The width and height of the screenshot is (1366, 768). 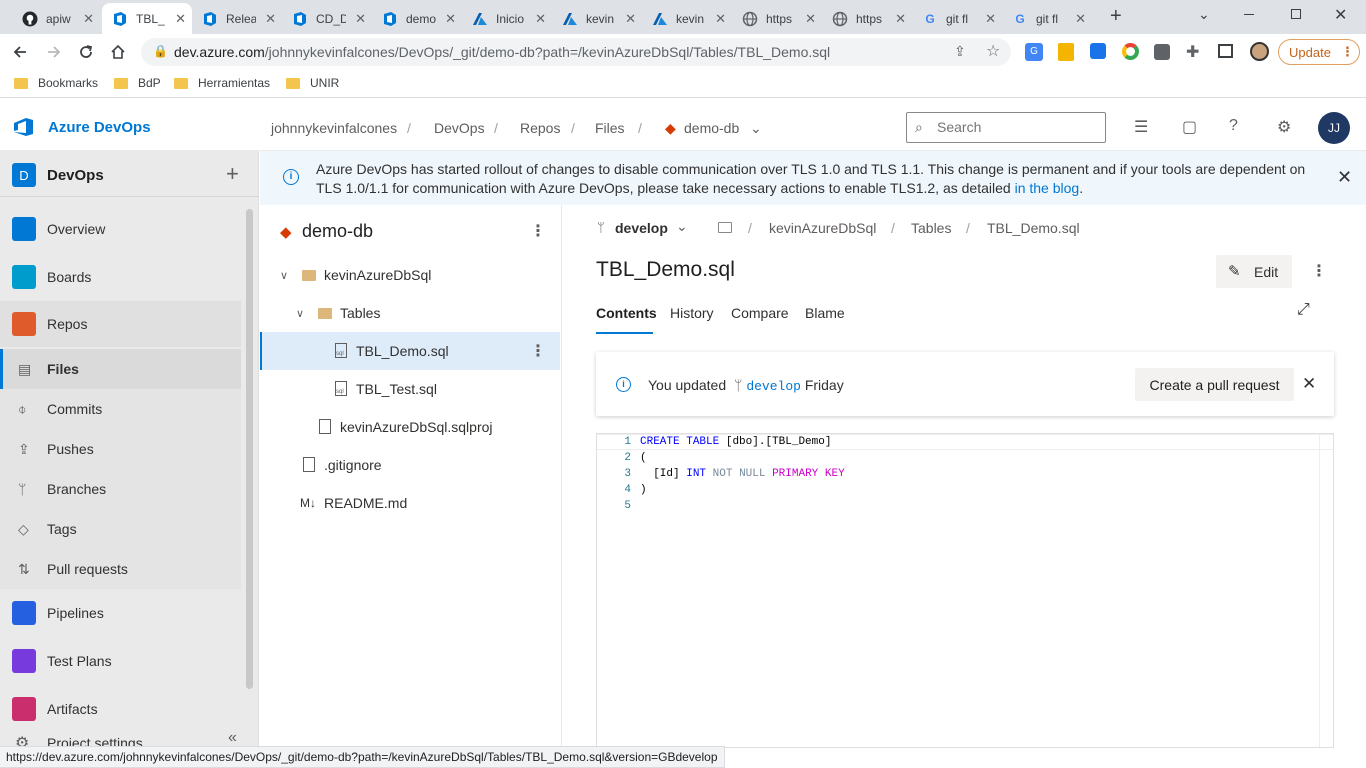 What do you see at coordinates (334, 128) in the screenshot?
I see `breadcrumb-organization: johnnykevinfalcones` at bounding box center [334, 128].